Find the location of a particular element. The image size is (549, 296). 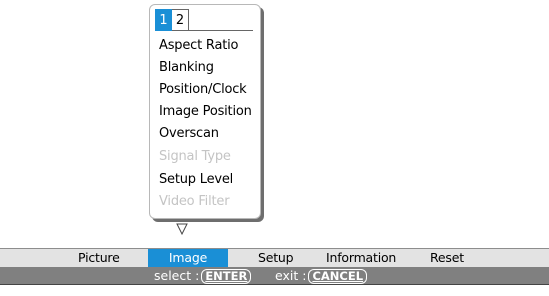

menu-tab-image: Image is located at coordinates (188, 258).